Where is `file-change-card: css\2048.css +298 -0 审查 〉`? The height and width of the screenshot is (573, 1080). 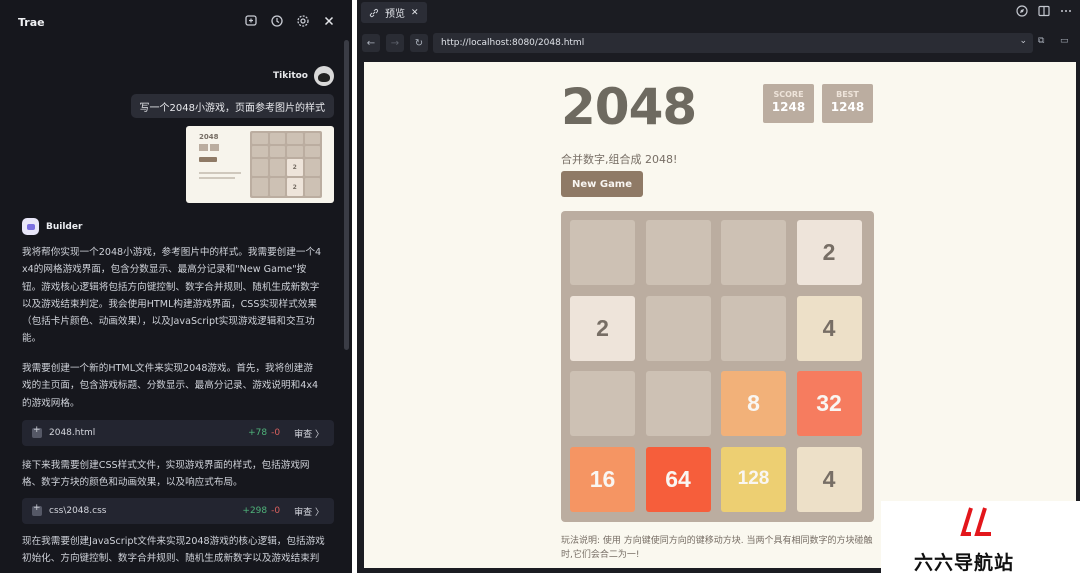
file-change-card: css\2048.css +298 -0 审查 〉 is located at coordinates (178, 511).